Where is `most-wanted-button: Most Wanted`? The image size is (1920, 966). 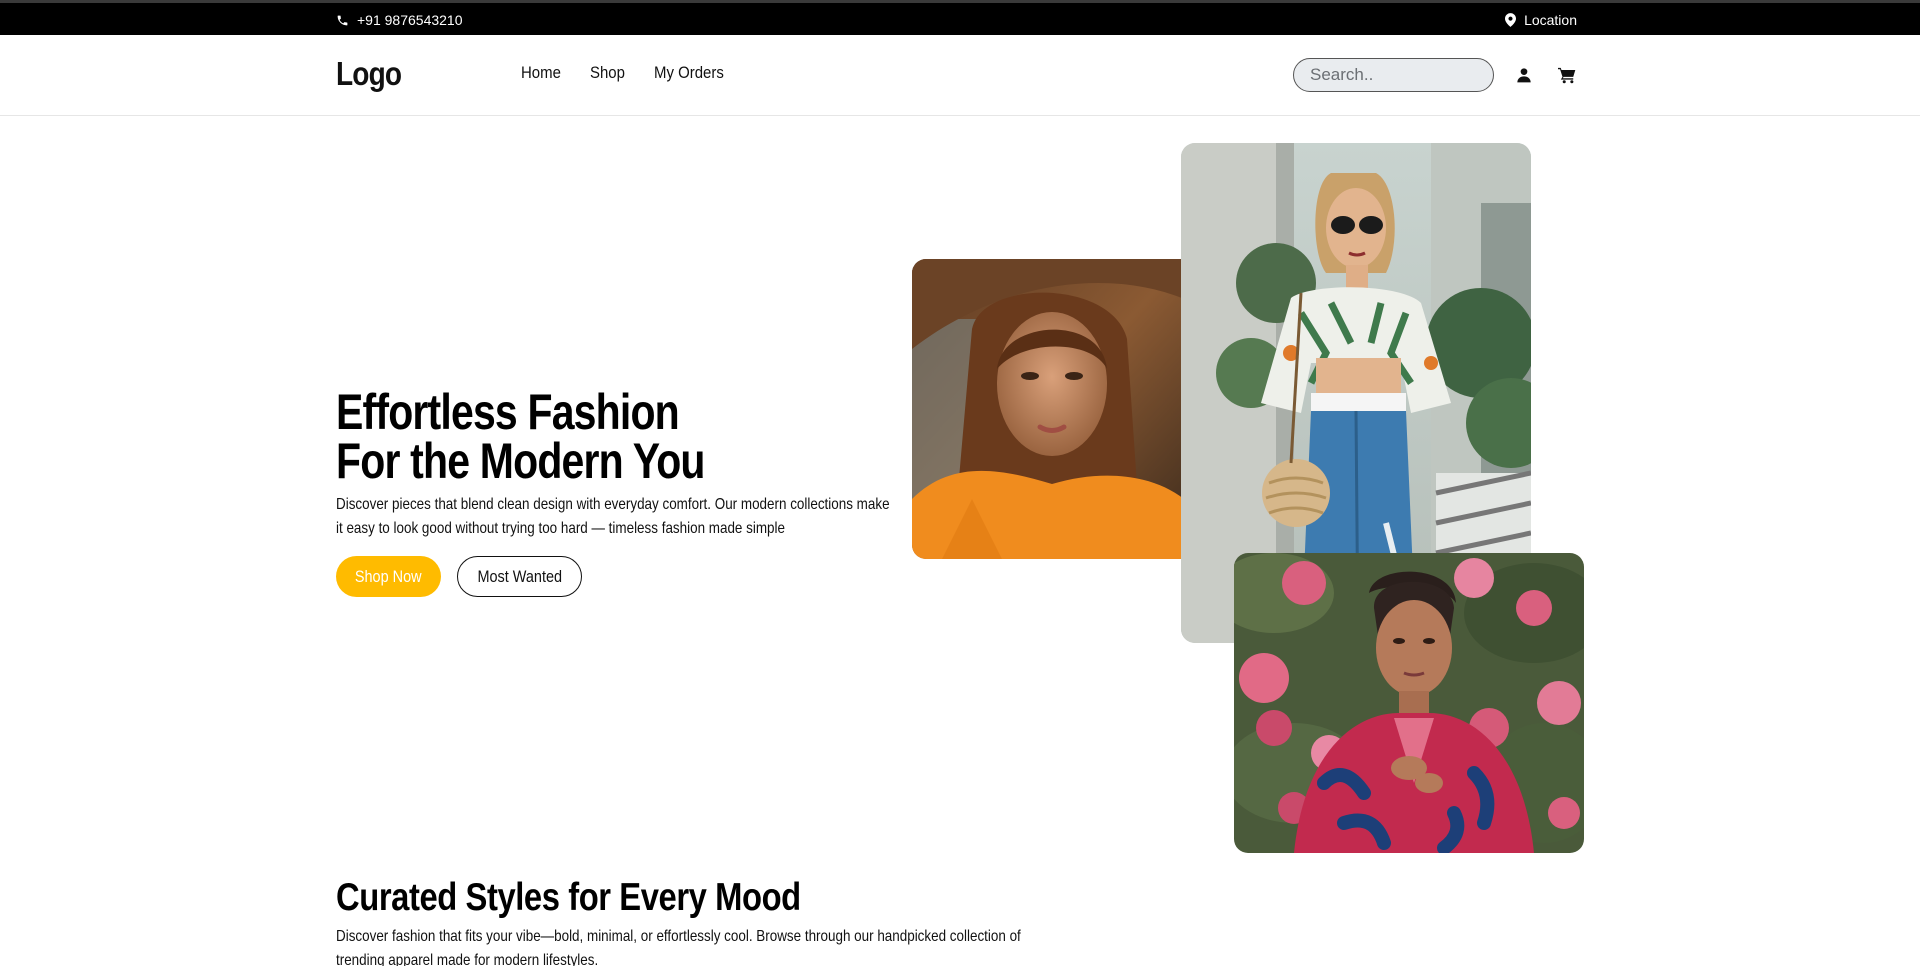 most-wanted-button: Most Wanted is located at coordinates (519, 576).